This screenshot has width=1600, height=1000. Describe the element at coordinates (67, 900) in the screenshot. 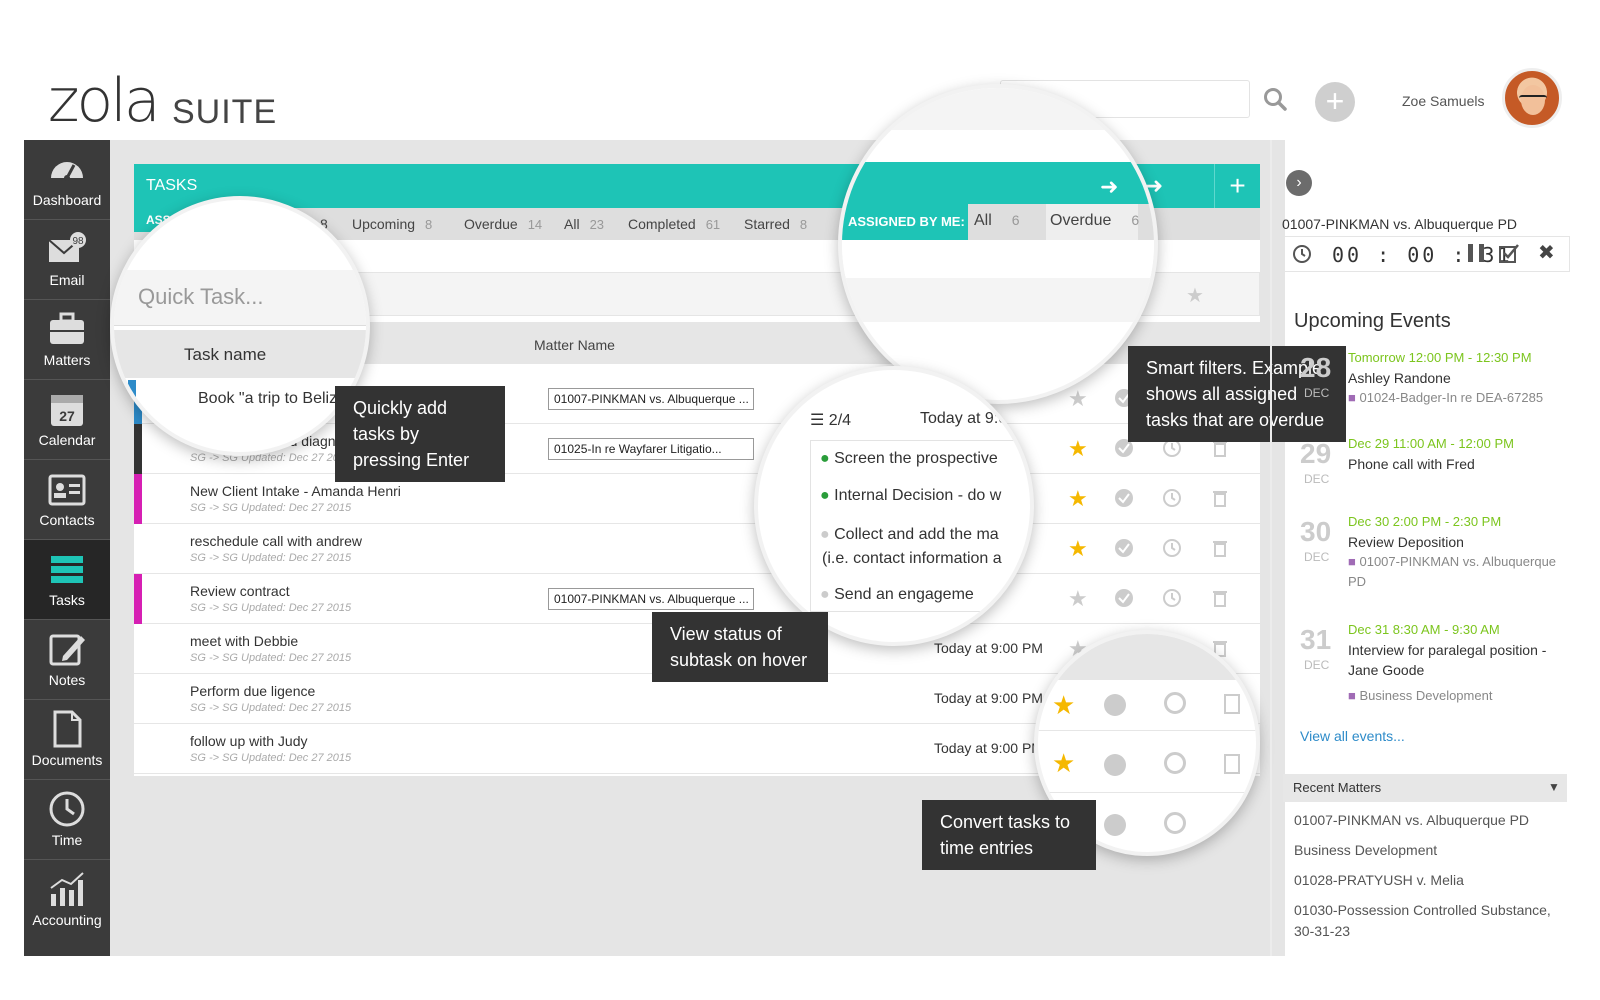

I see `sidebar-item-accounting: Accounting` at that location.